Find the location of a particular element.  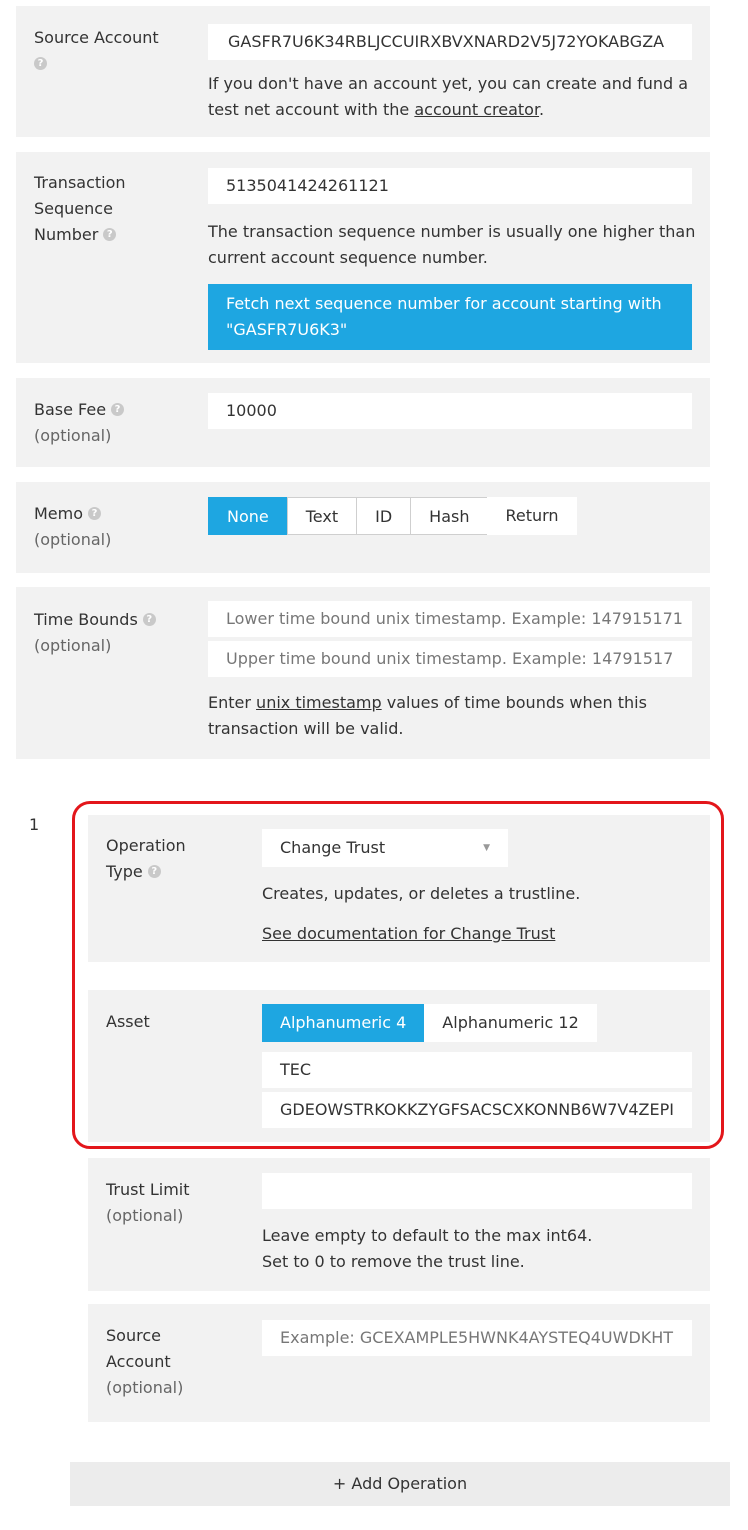

account-creator-link: account creator is located at coordinates (476, 109).